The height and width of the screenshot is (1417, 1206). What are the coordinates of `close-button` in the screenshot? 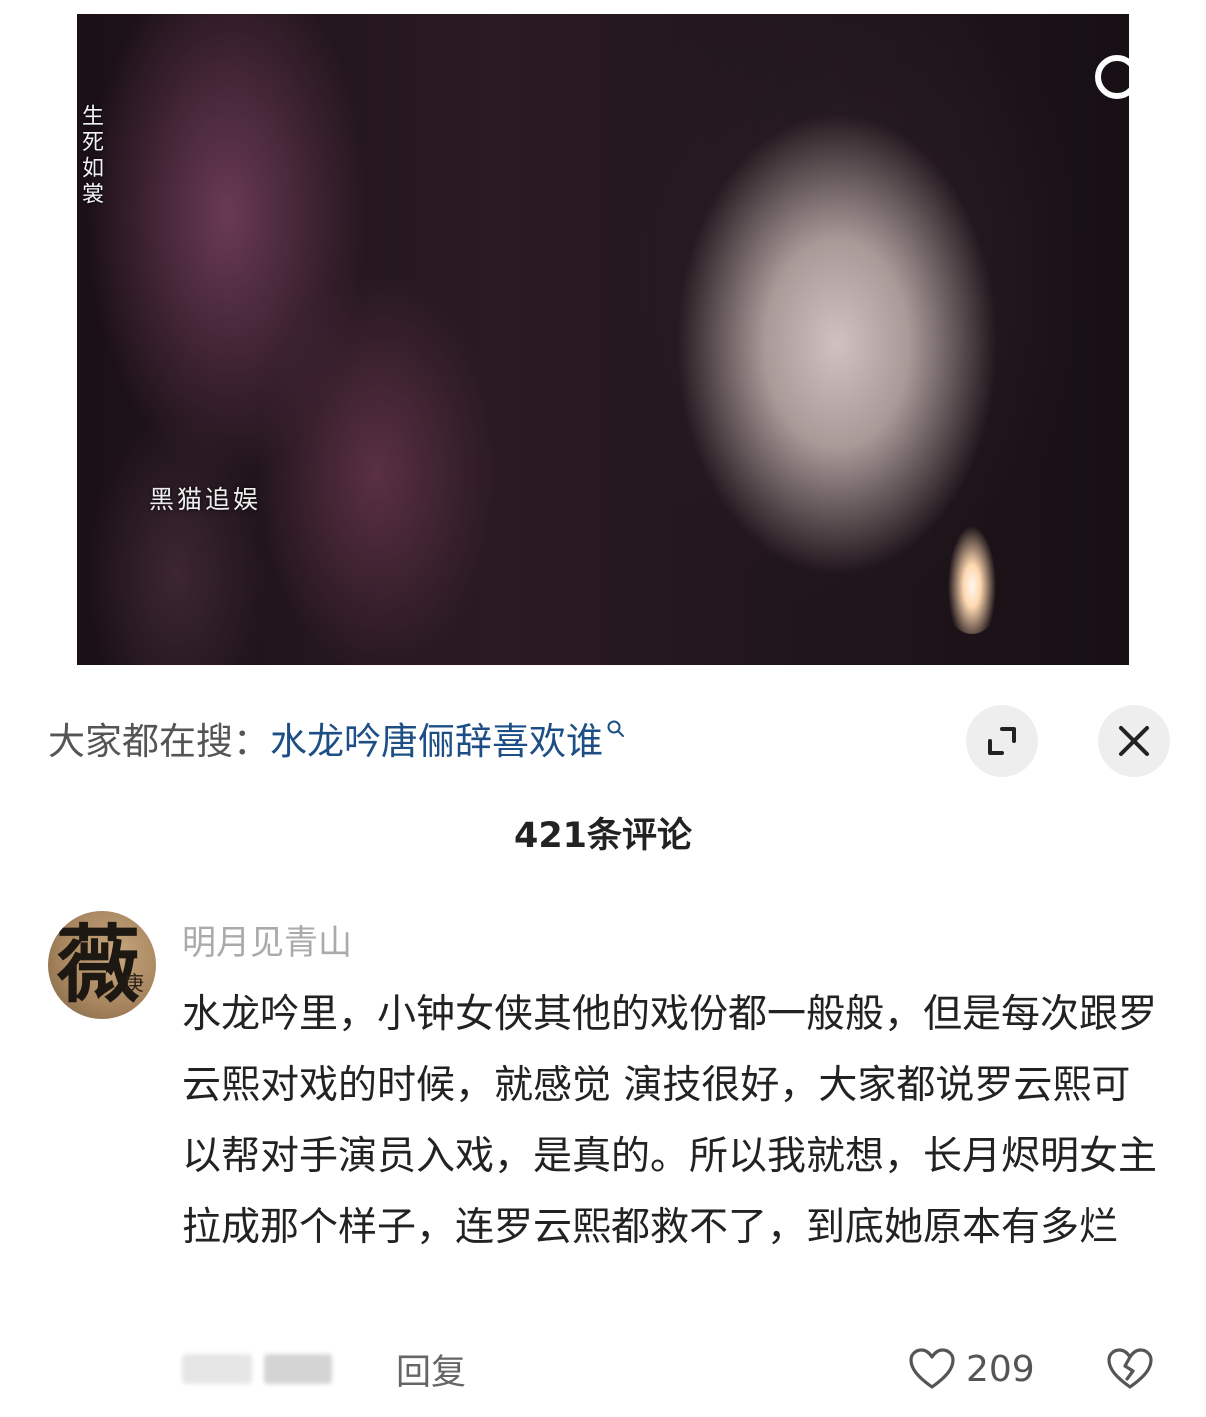 It's located at (1134, 741).